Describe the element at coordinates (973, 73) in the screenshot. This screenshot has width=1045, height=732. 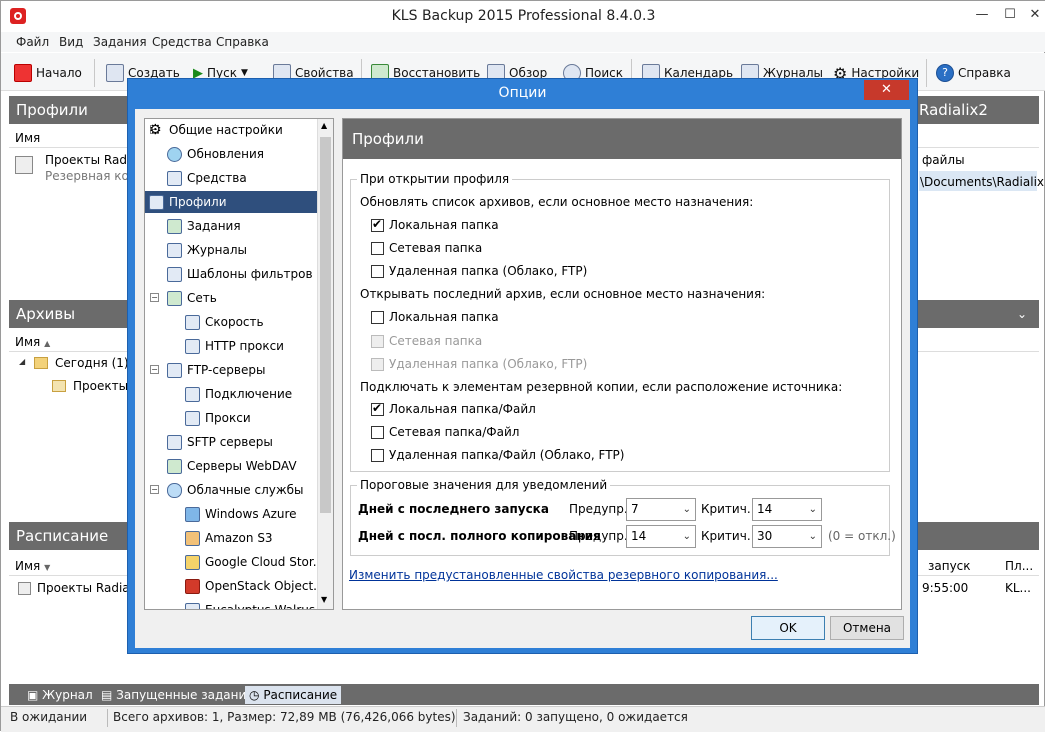
I see `help-button: ? Справка` at that location.